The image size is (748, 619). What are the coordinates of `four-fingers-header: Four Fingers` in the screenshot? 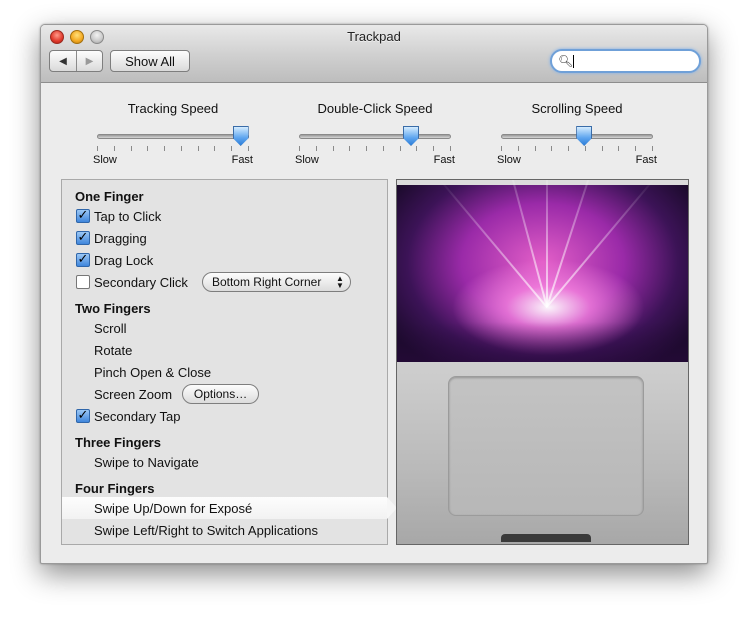 It's located at (115, 488).